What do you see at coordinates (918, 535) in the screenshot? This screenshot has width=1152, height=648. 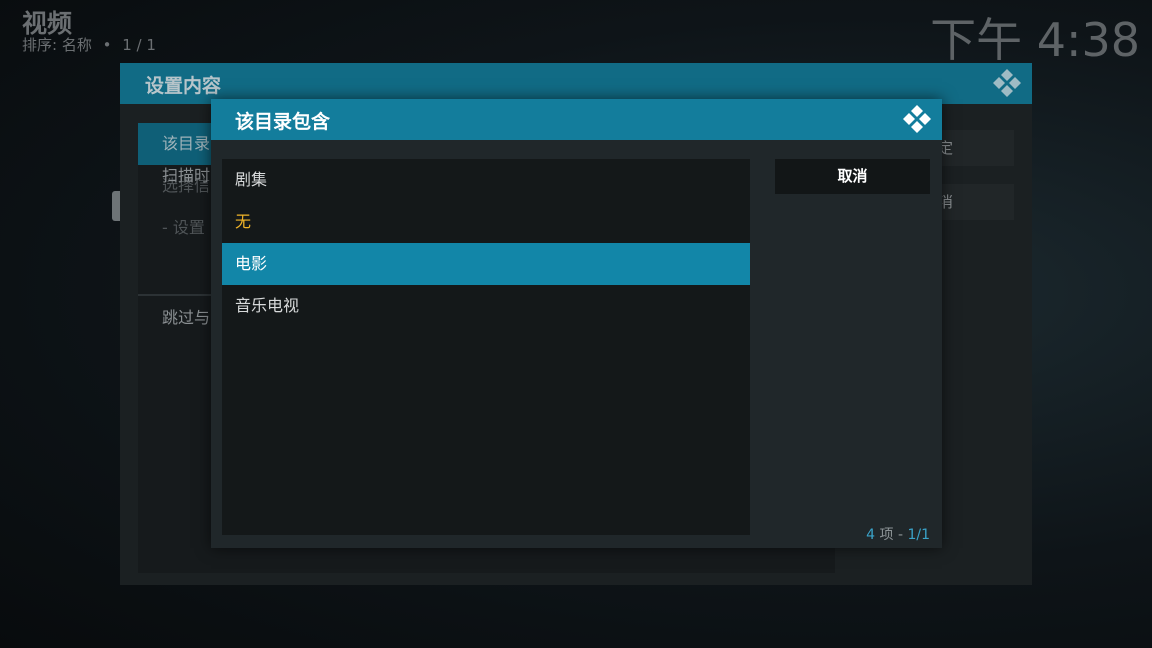 I see `item-count-page: 1/1` at bounding box center [918, 535].